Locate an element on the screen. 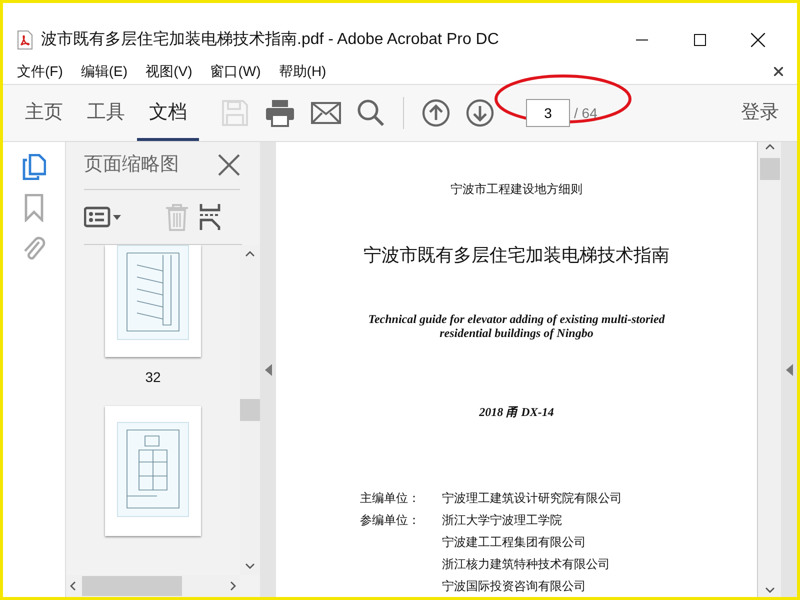  window-title: 波市既有多层住宅加装电梯技术指南.pdf - Adobe Acrobat Pro DC is located at coordinates (270, 40).